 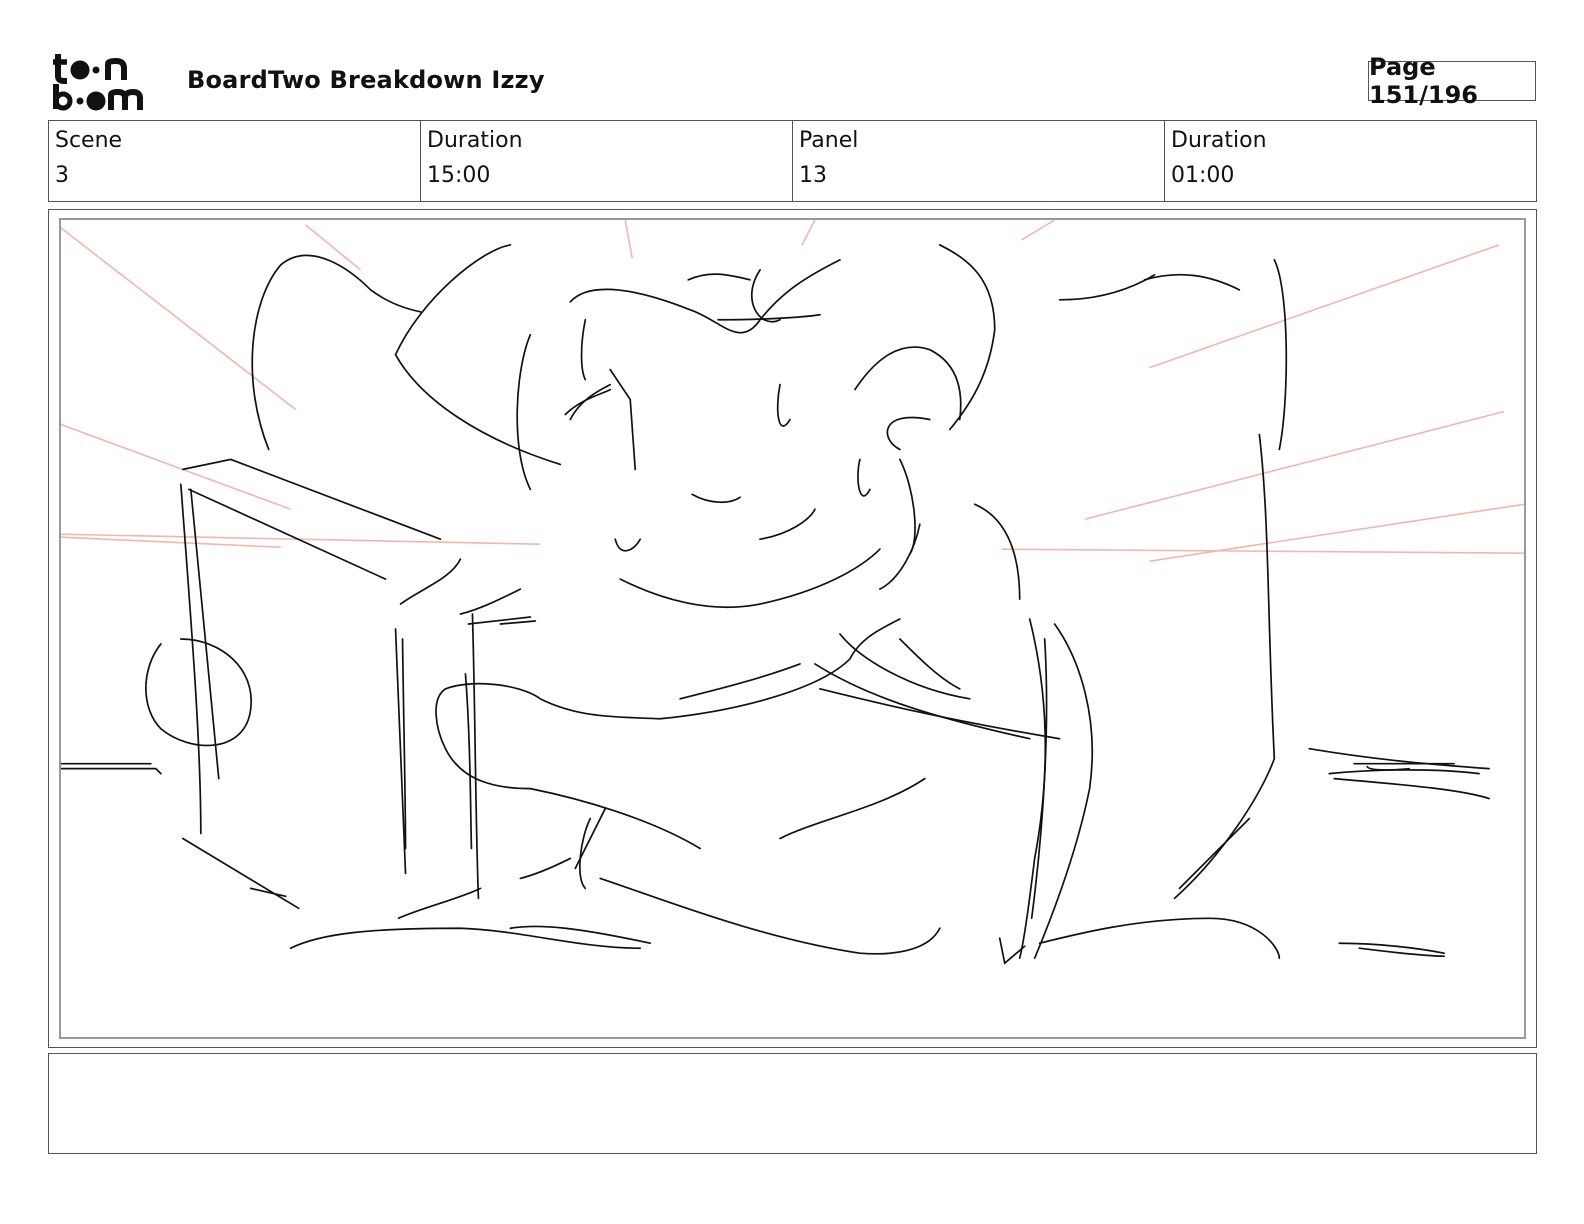 I want to click on scene-duration-value: 15:00, so click(x=459, y=175).